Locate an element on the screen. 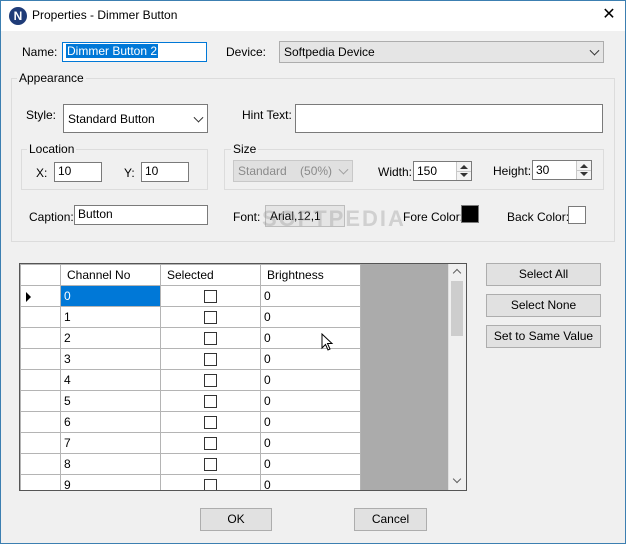 The image size is (626, 544). table-row: 40 is located at coordinates (190, 380).